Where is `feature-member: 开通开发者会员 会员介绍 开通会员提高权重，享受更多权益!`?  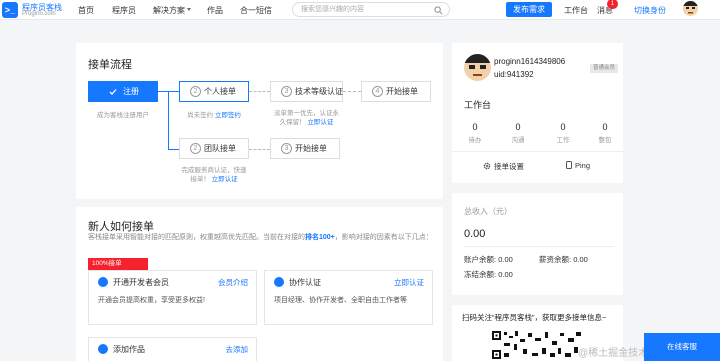
feature-member: 开通开发者会员 会员介绍 开通会员提高权重，享受更多权益! is located at coordinates (172, 297).